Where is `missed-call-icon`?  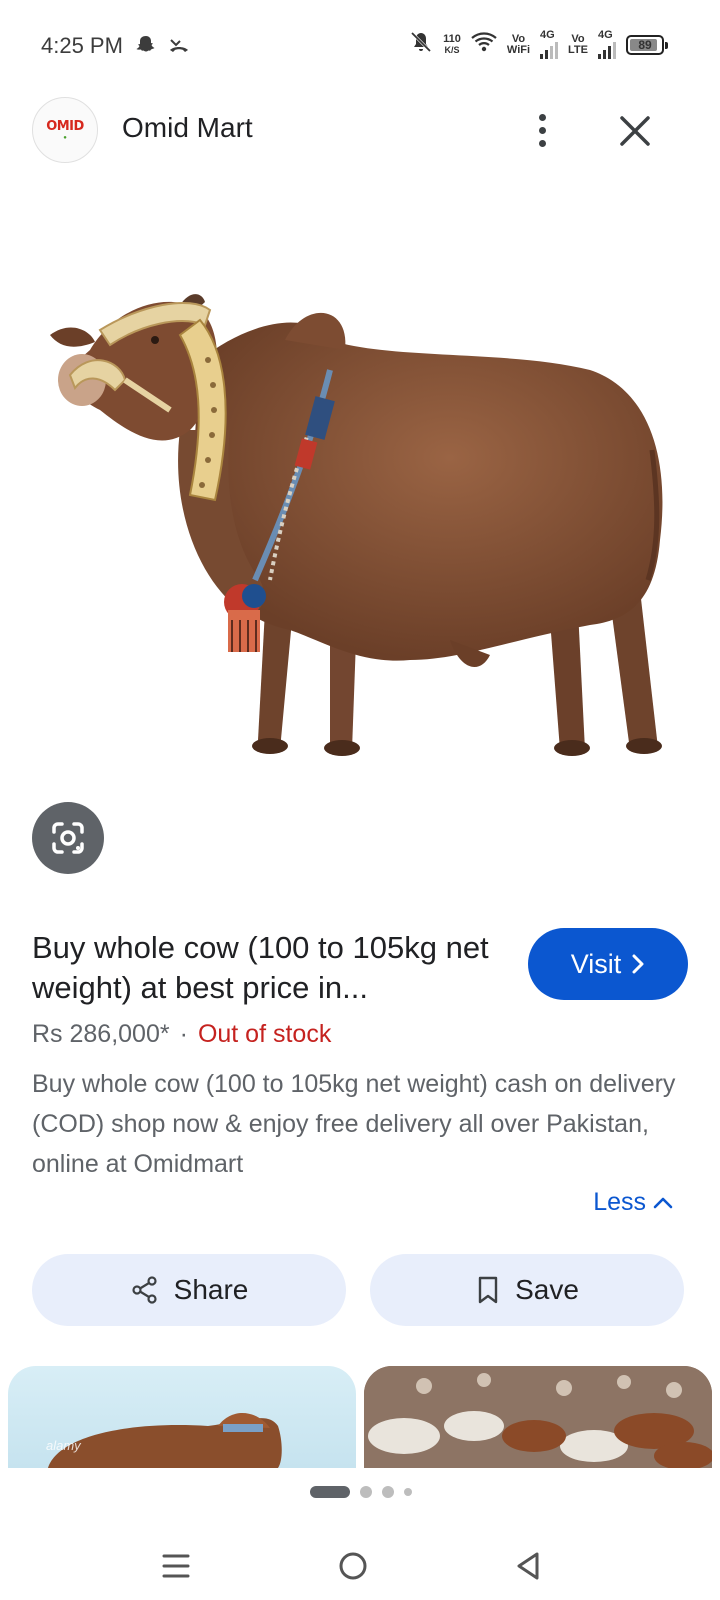
missed-call-icon is located at coordinates (179, 46).